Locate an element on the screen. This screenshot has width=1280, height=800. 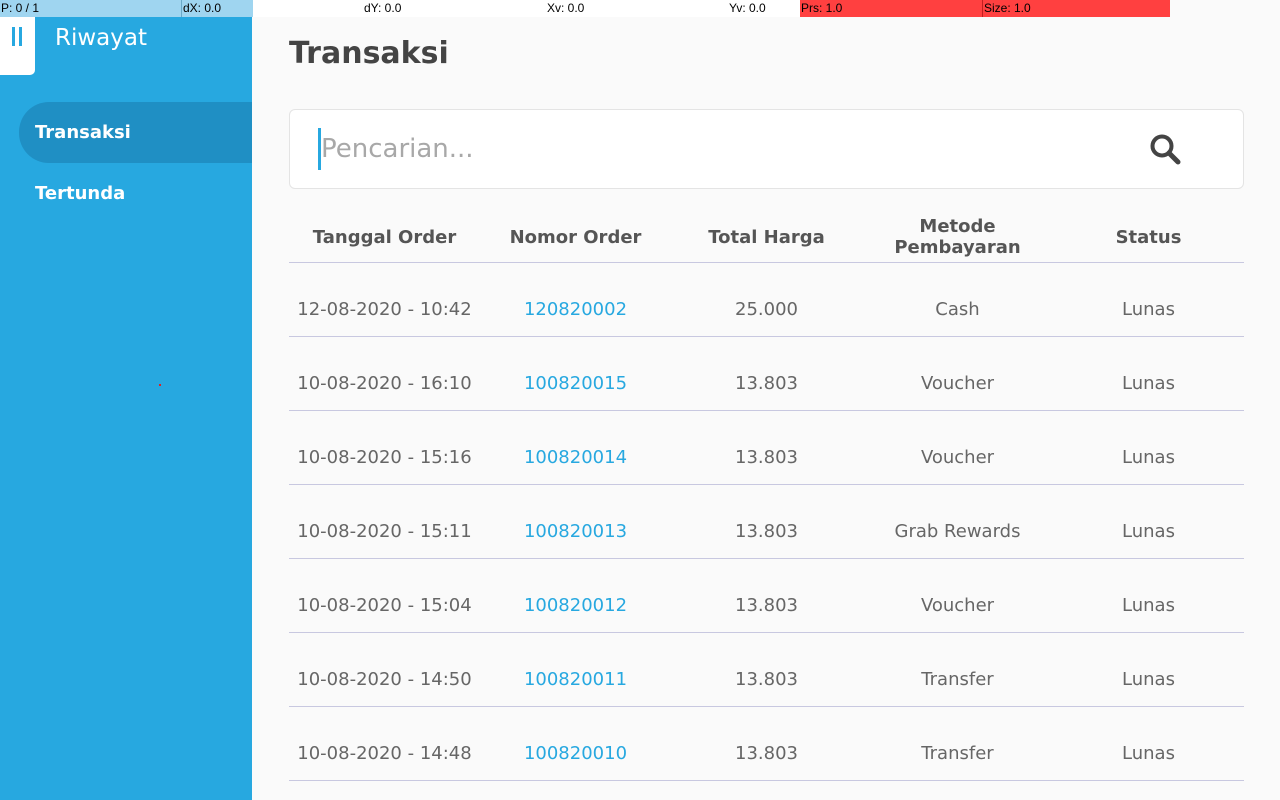
debug-xv: Xv: 0.0 is located at coordinates (527, 8).